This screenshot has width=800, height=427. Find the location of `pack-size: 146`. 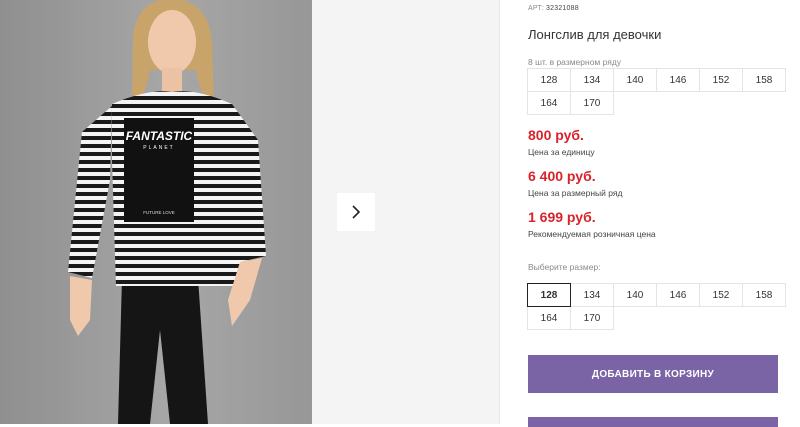

pack-size: 146 is located at coordinates (678, 80).